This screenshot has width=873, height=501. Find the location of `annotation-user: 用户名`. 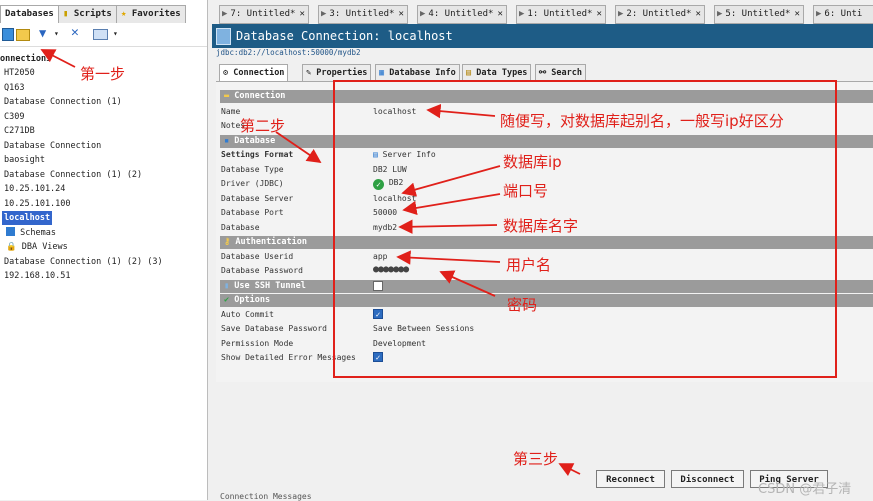

annotation-user: 用户名 is located at coordinates (529, 265).